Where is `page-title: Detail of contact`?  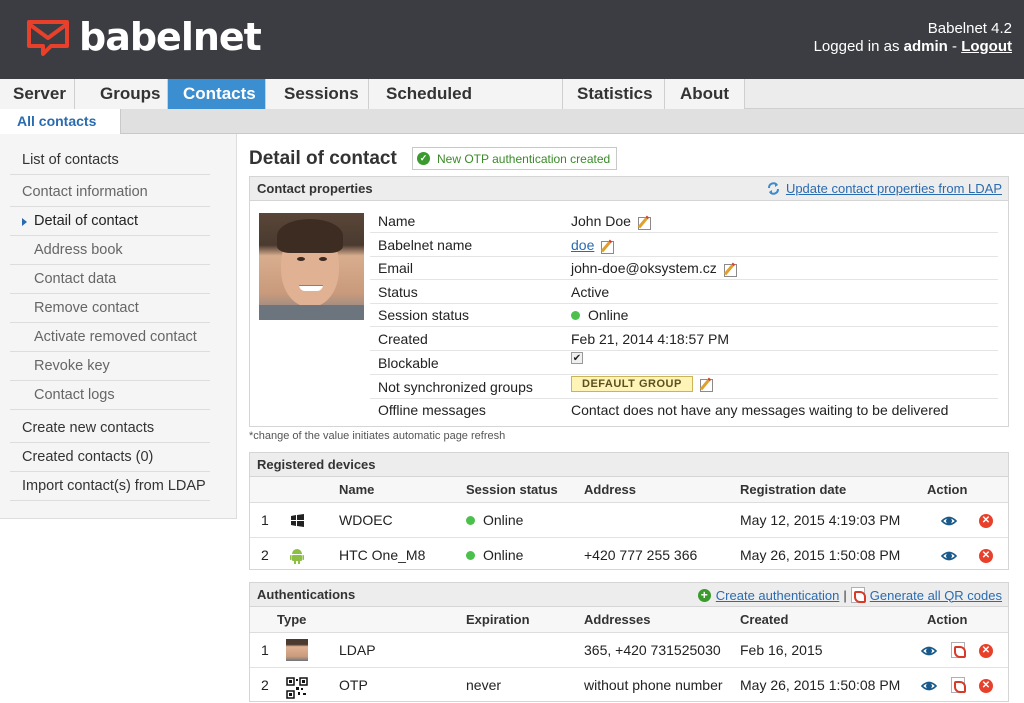
page-title: Detail of contact is located at coordinates (323, 158).